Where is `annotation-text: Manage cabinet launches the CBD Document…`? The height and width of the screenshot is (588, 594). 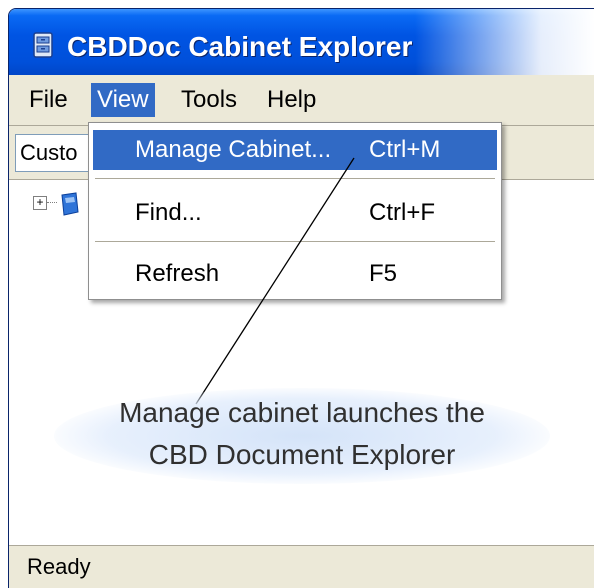 annotation-text: Manage cabinet launches the CBD Document… is located at coordinates (302, 434).